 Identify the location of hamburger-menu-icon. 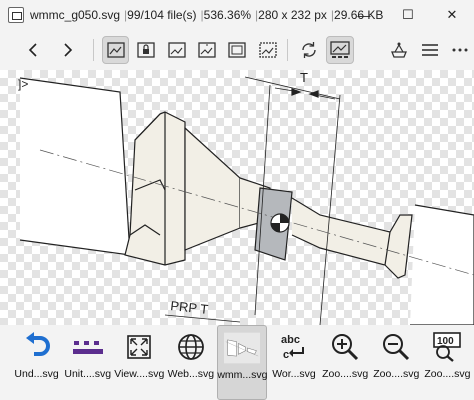
(429, 50).